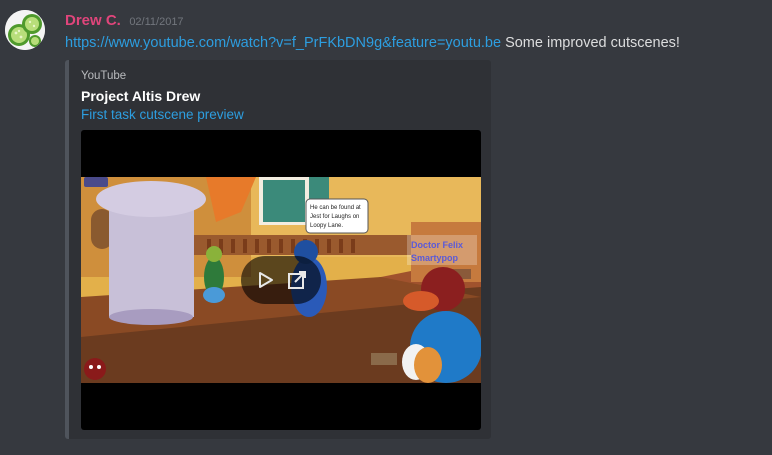 The height and width of the screenshot is (455, 772). Describe the element at coordinates (435, 258) in the screenshot. I see `npc-name-line2: Smartypop` at that location.